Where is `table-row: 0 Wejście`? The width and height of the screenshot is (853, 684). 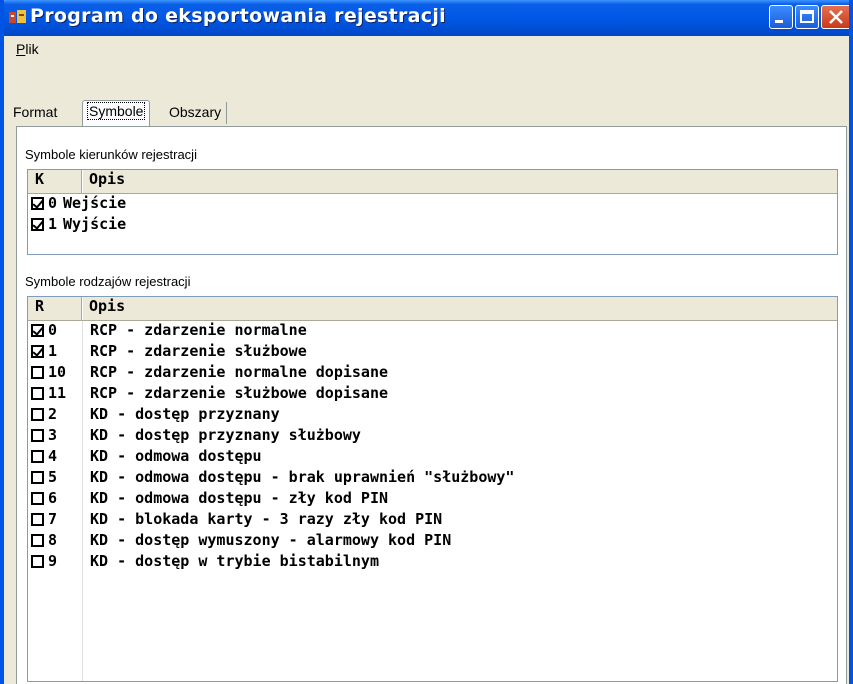 table-row: 0 Wejście is located at coordinates (432, 204).